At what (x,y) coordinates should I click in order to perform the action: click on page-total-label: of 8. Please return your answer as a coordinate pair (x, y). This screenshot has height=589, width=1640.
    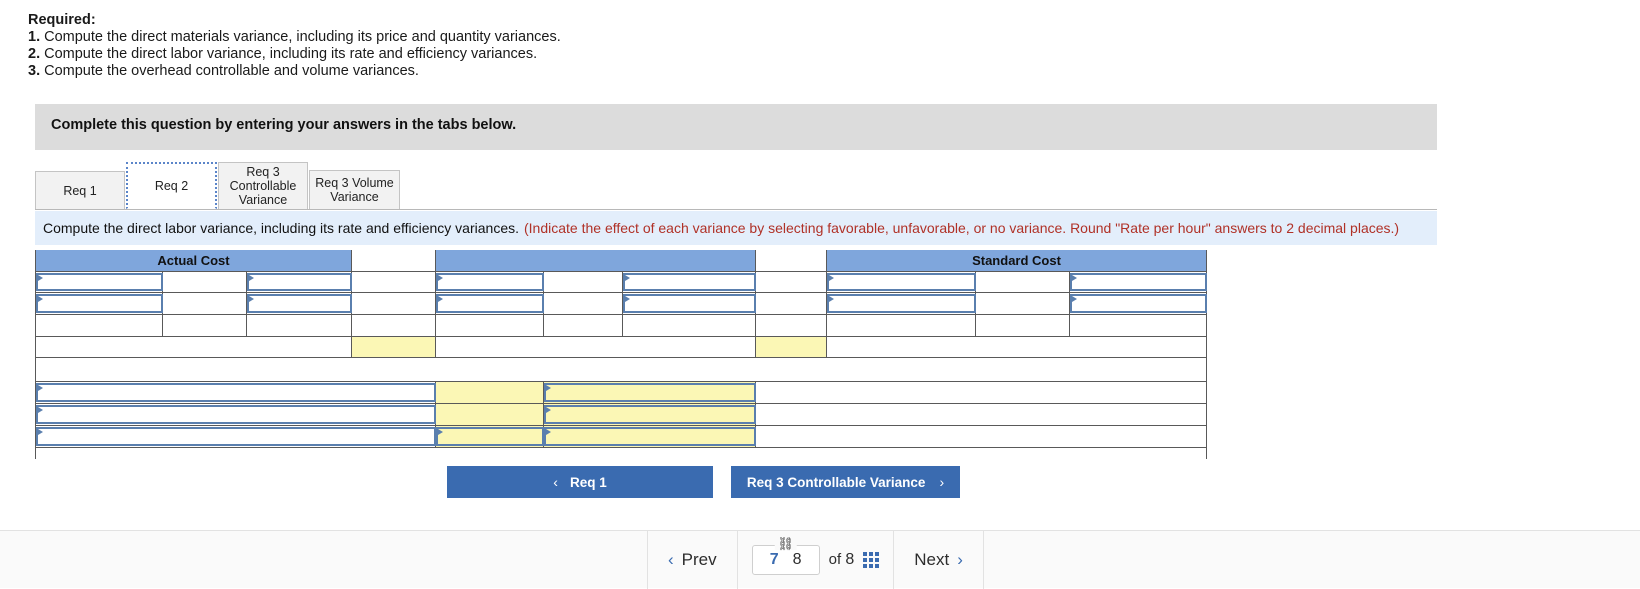
    Looking at the image, I should click on (842, 560).